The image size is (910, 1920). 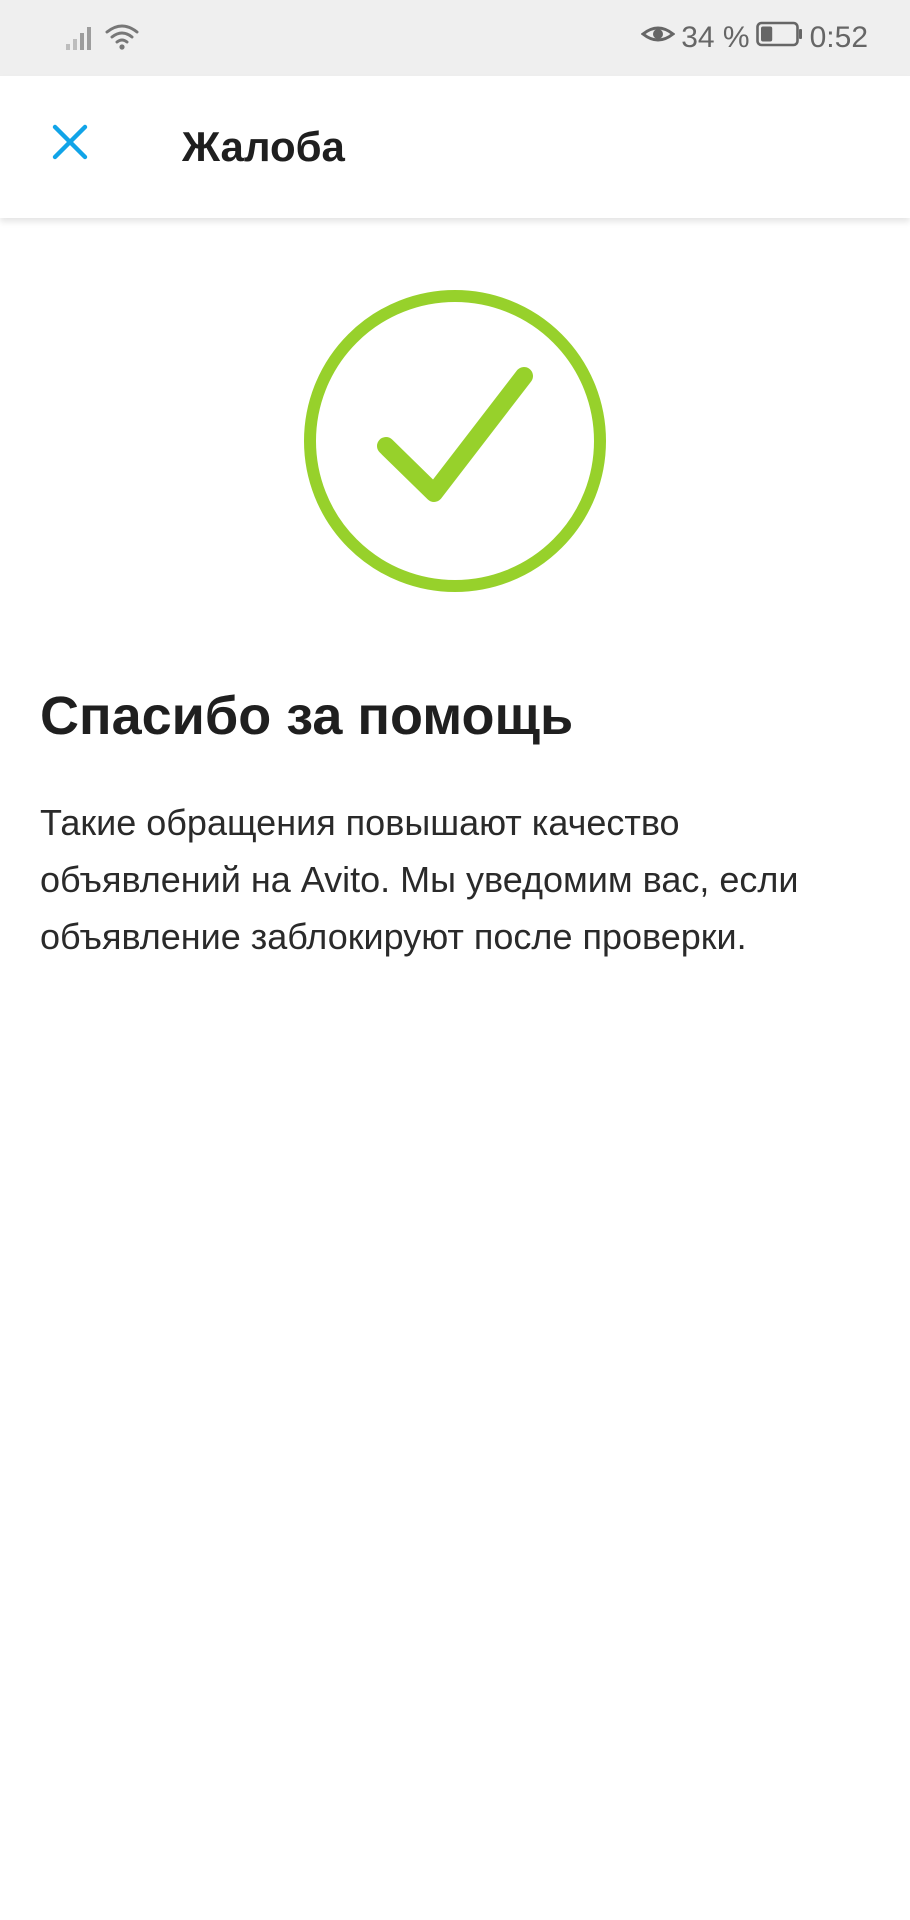 What do you see at coordinates (715, 37) in the screenshot?
I see `battery-percent: 34 %` at bounding box center [715, 37].